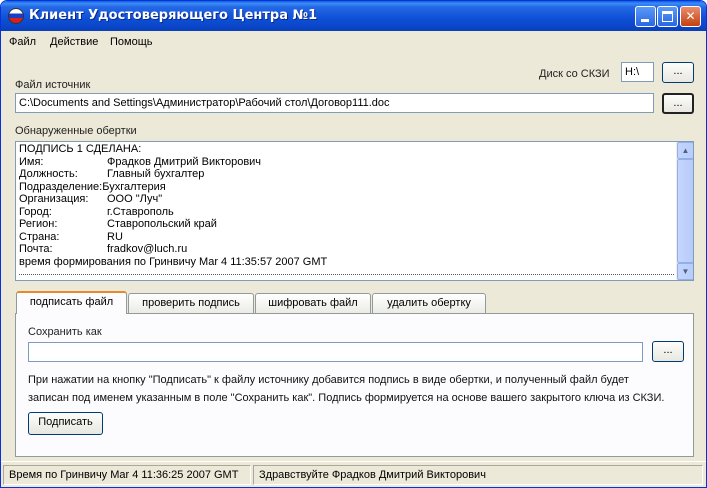  I want to click on field-key: Страна:, so click(39, 236).